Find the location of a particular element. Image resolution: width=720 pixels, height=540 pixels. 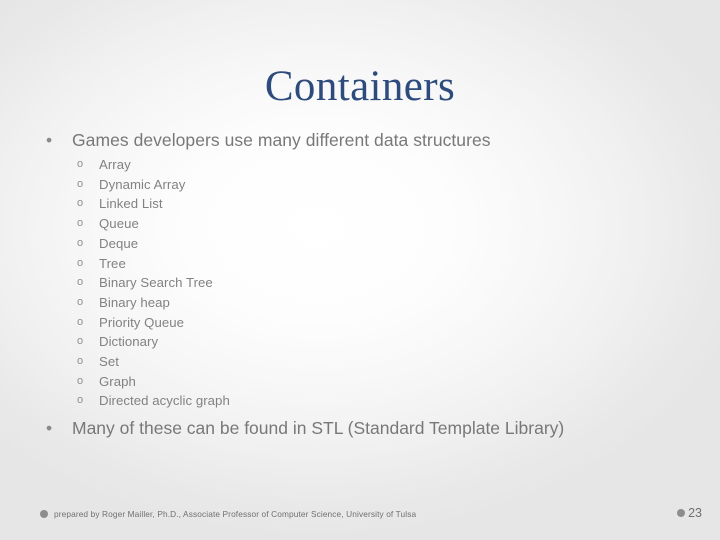

list-item: o Graph is located at coordinates (378, 382).